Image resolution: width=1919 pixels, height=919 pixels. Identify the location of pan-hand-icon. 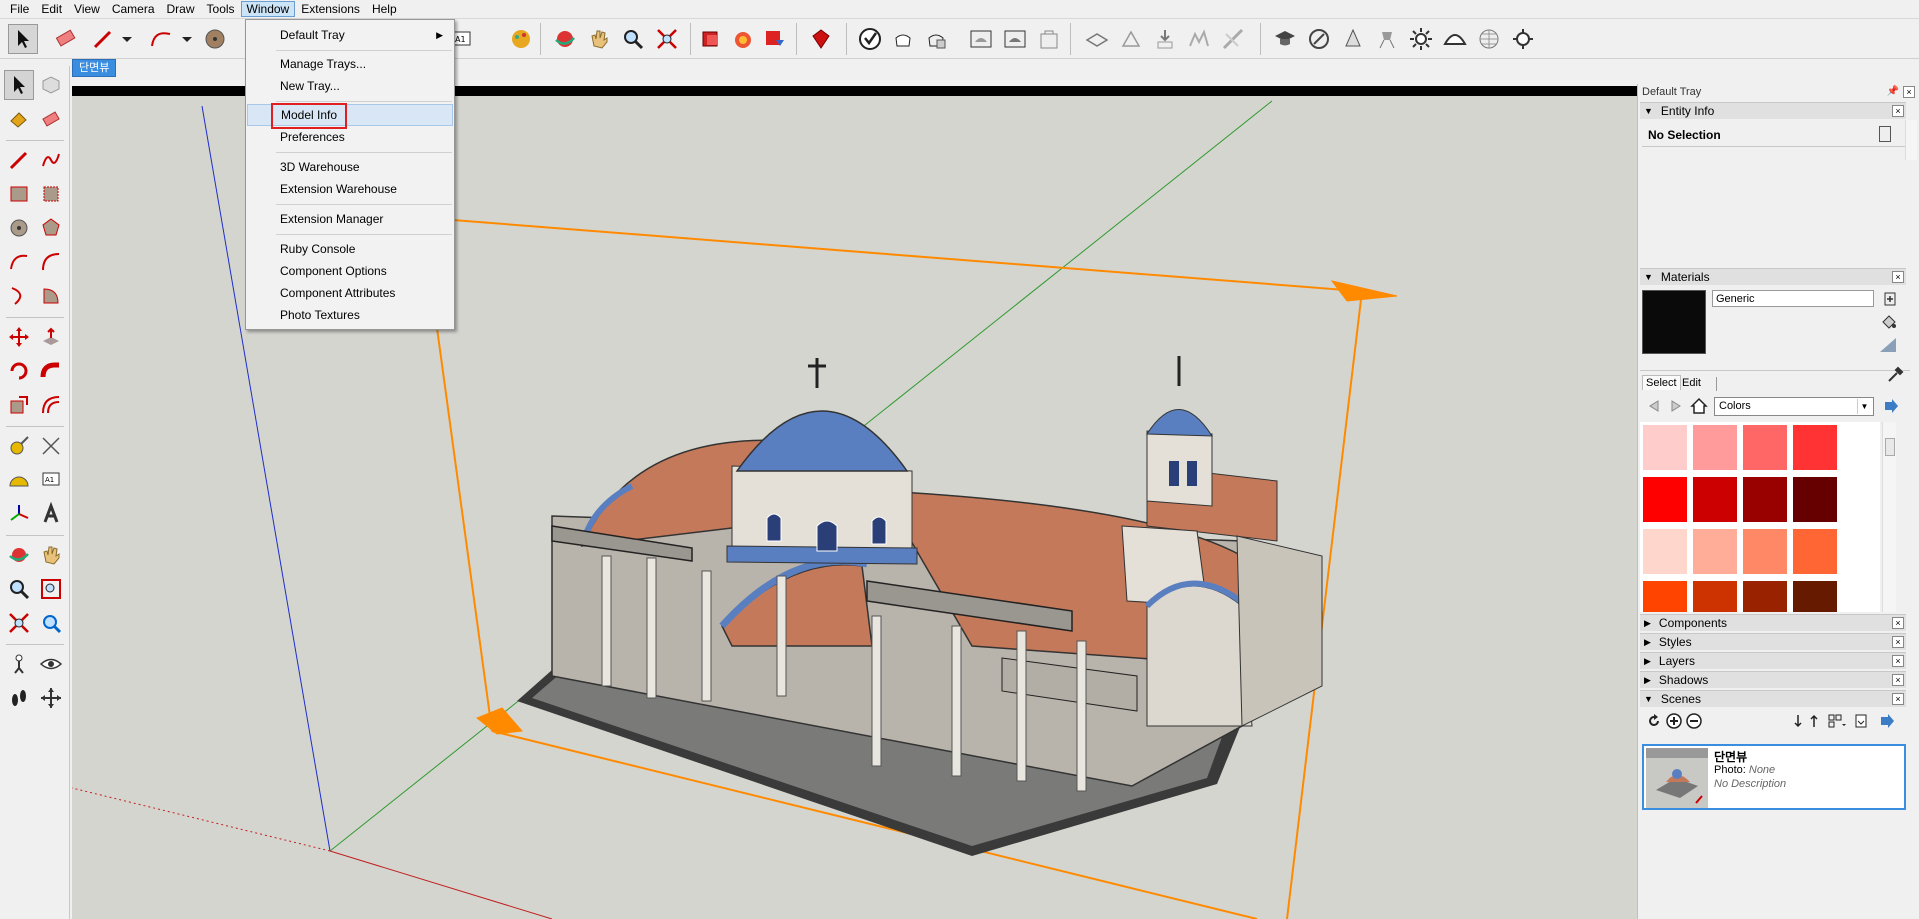
(51, 555).